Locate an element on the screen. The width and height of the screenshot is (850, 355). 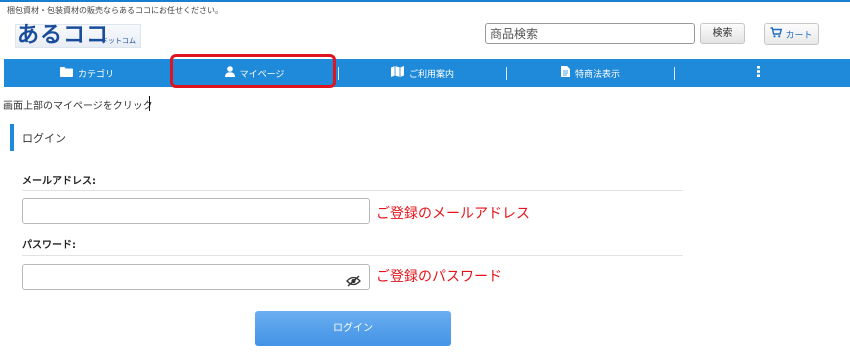
instruction-text: 画面上部のマイページをクリック is located at coordinates (78, 106).